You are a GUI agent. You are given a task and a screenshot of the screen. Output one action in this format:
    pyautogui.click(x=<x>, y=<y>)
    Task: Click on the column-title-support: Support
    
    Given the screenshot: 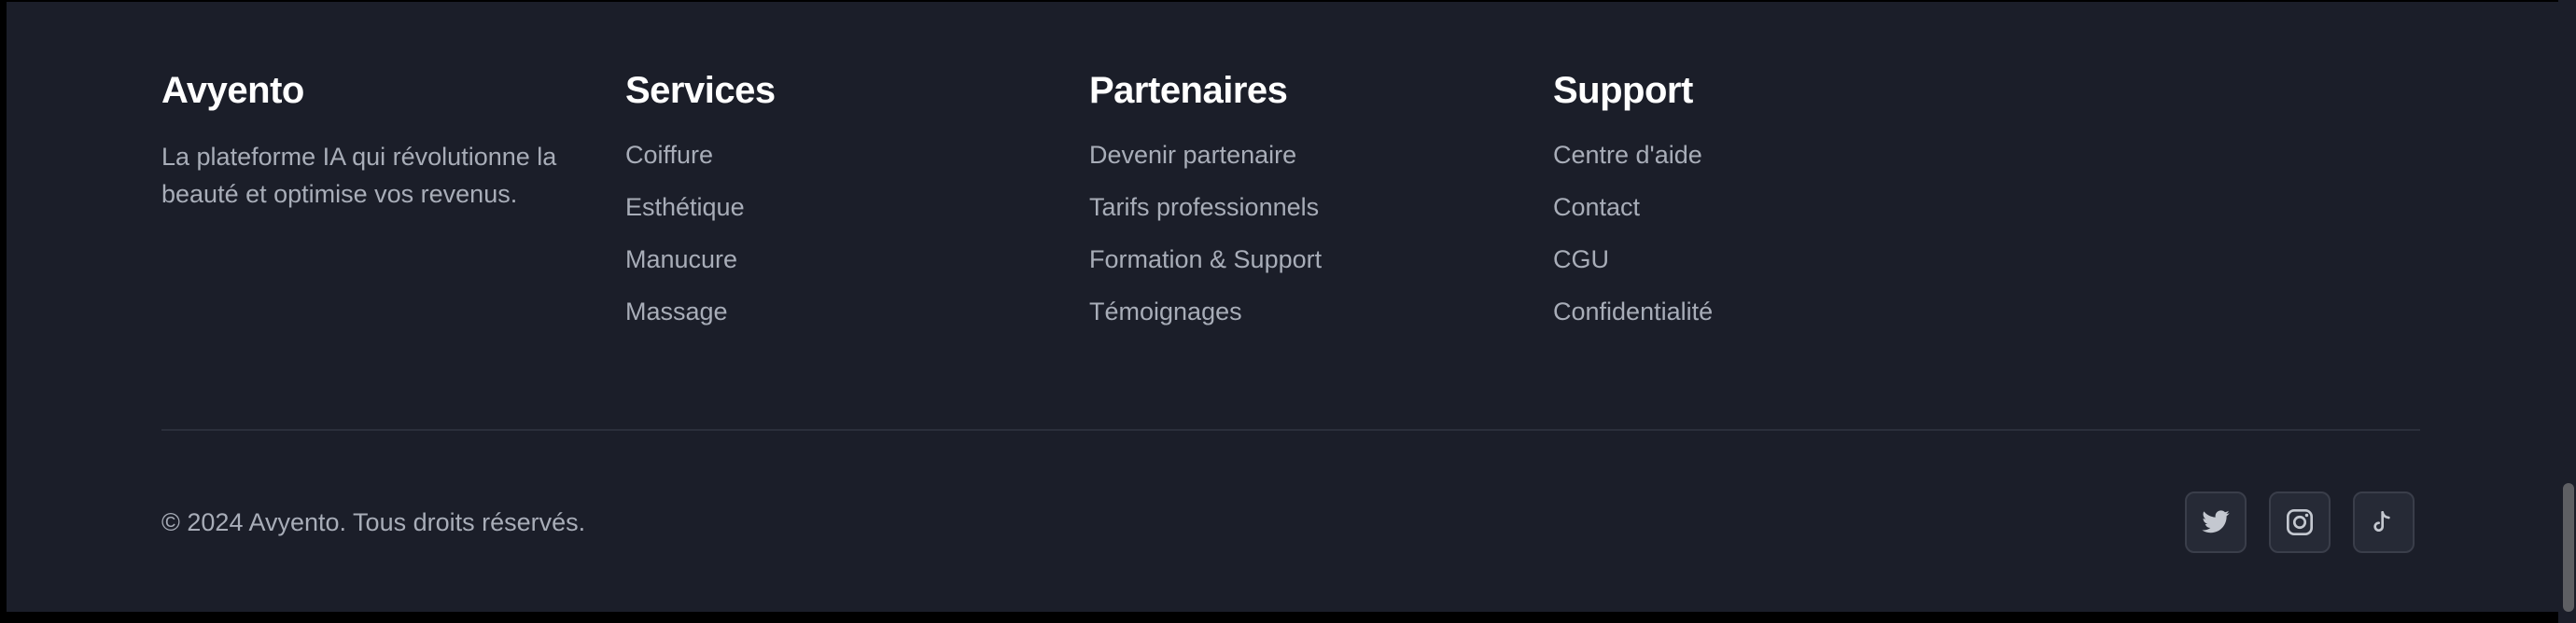 What is the action you would take?
    pyautogui.click(x=1623, y=91)
    